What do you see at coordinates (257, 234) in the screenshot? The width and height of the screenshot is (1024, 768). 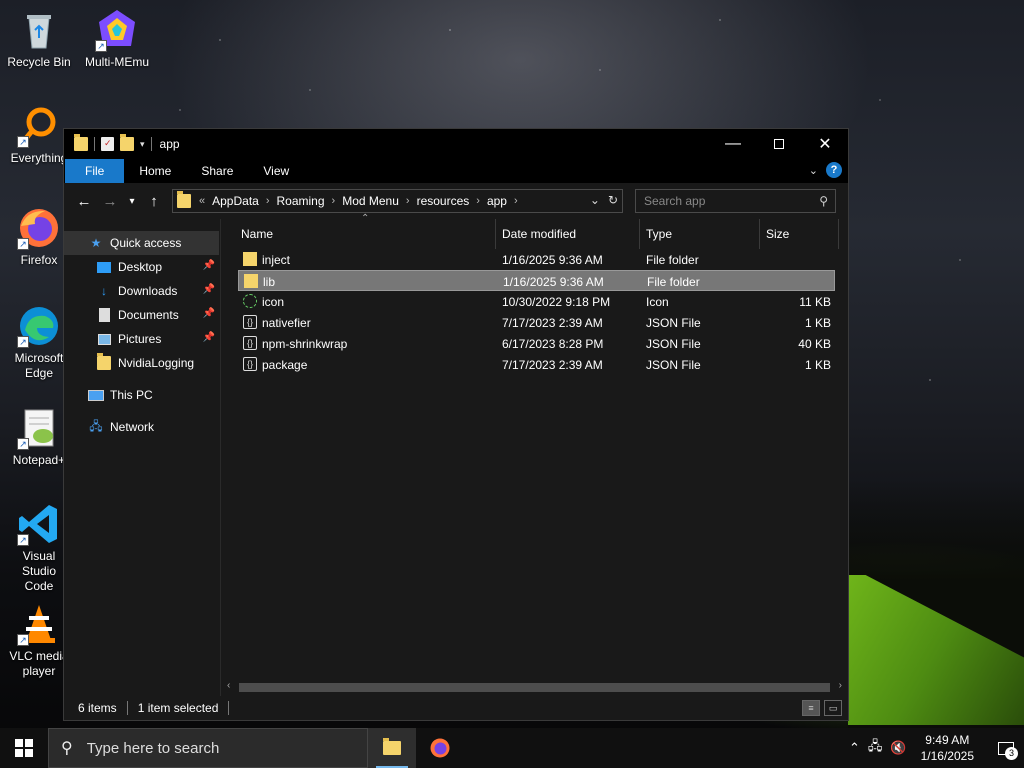 I see `column-name: Name` at bounding box center [257, 234].